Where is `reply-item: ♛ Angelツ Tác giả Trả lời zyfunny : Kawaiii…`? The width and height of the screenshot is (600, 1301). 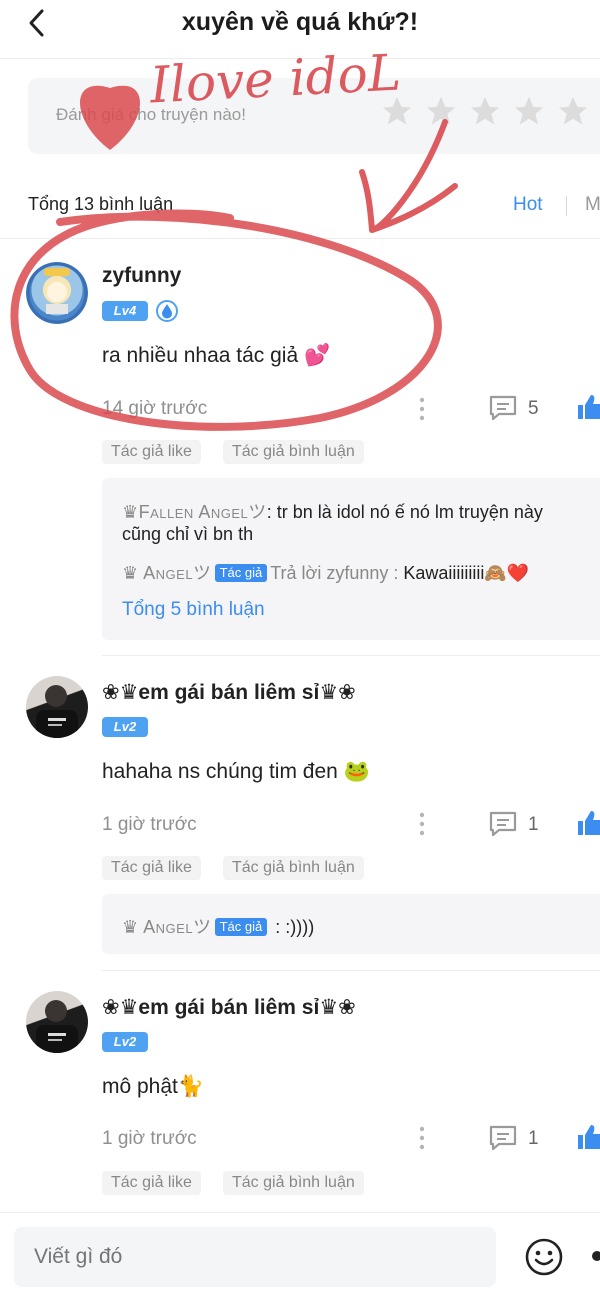
reply-item: ♛ Angelツ Tác giả Trả lời zyfunny : Kawaiii… is located at coordinates (325, 572).